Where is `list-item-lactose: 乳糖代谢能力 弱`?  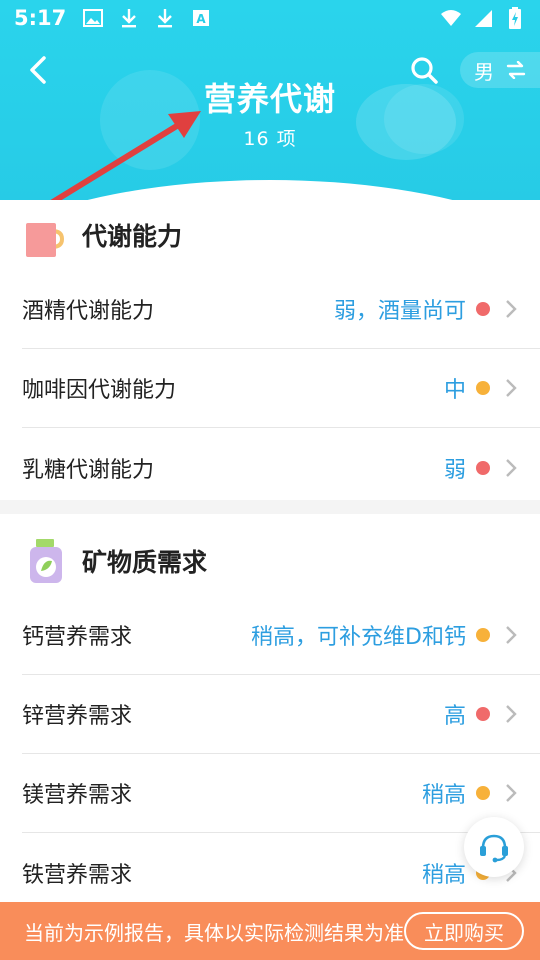
list-item-lactose: 乳糖代谢能力 弱 is located at coordinates (281, 467).